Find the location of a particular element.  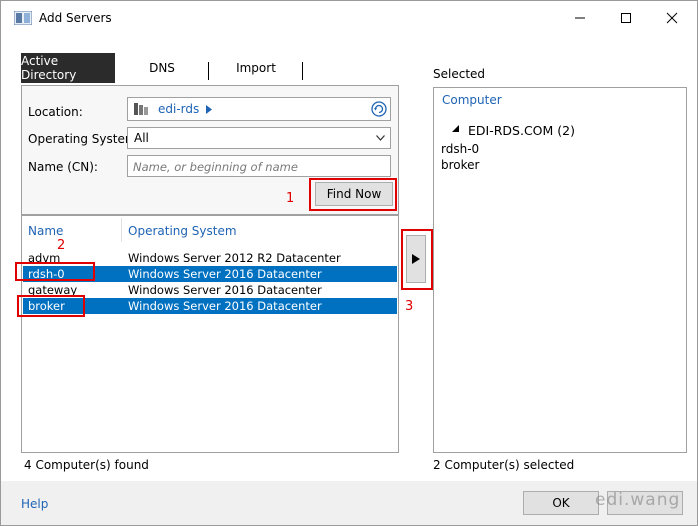

tab-active-directory: Active Directory is located at coordinates (68, 68).